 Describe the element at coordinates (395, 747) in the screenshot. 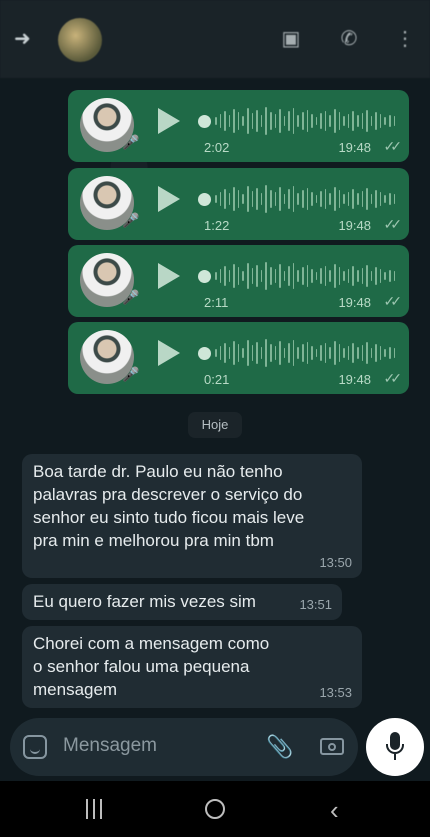

I see `mic-button` at that location.